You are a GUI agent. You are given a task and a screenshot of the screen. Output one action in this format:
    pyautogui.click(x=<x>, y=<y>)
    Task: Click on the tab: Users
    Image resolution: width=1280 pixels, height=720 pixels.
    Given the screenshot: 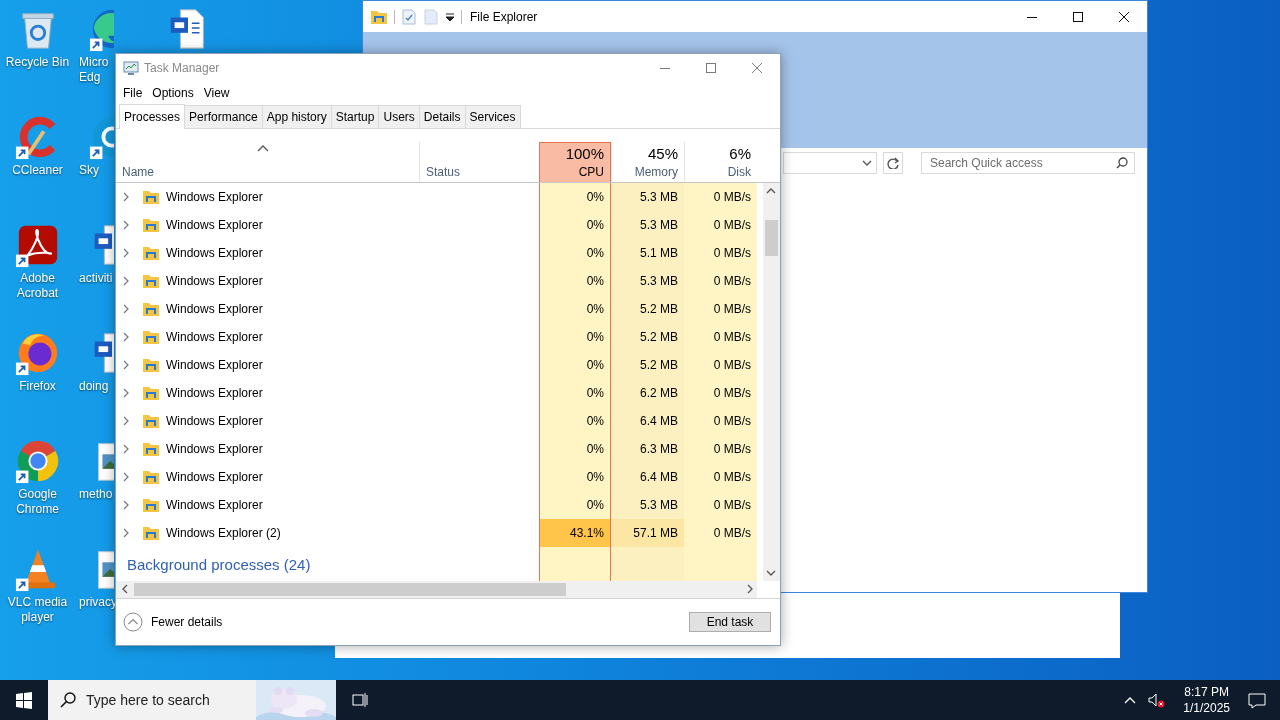 What is the action you would take?
    pyautogui.click(x=399, y=116)
    